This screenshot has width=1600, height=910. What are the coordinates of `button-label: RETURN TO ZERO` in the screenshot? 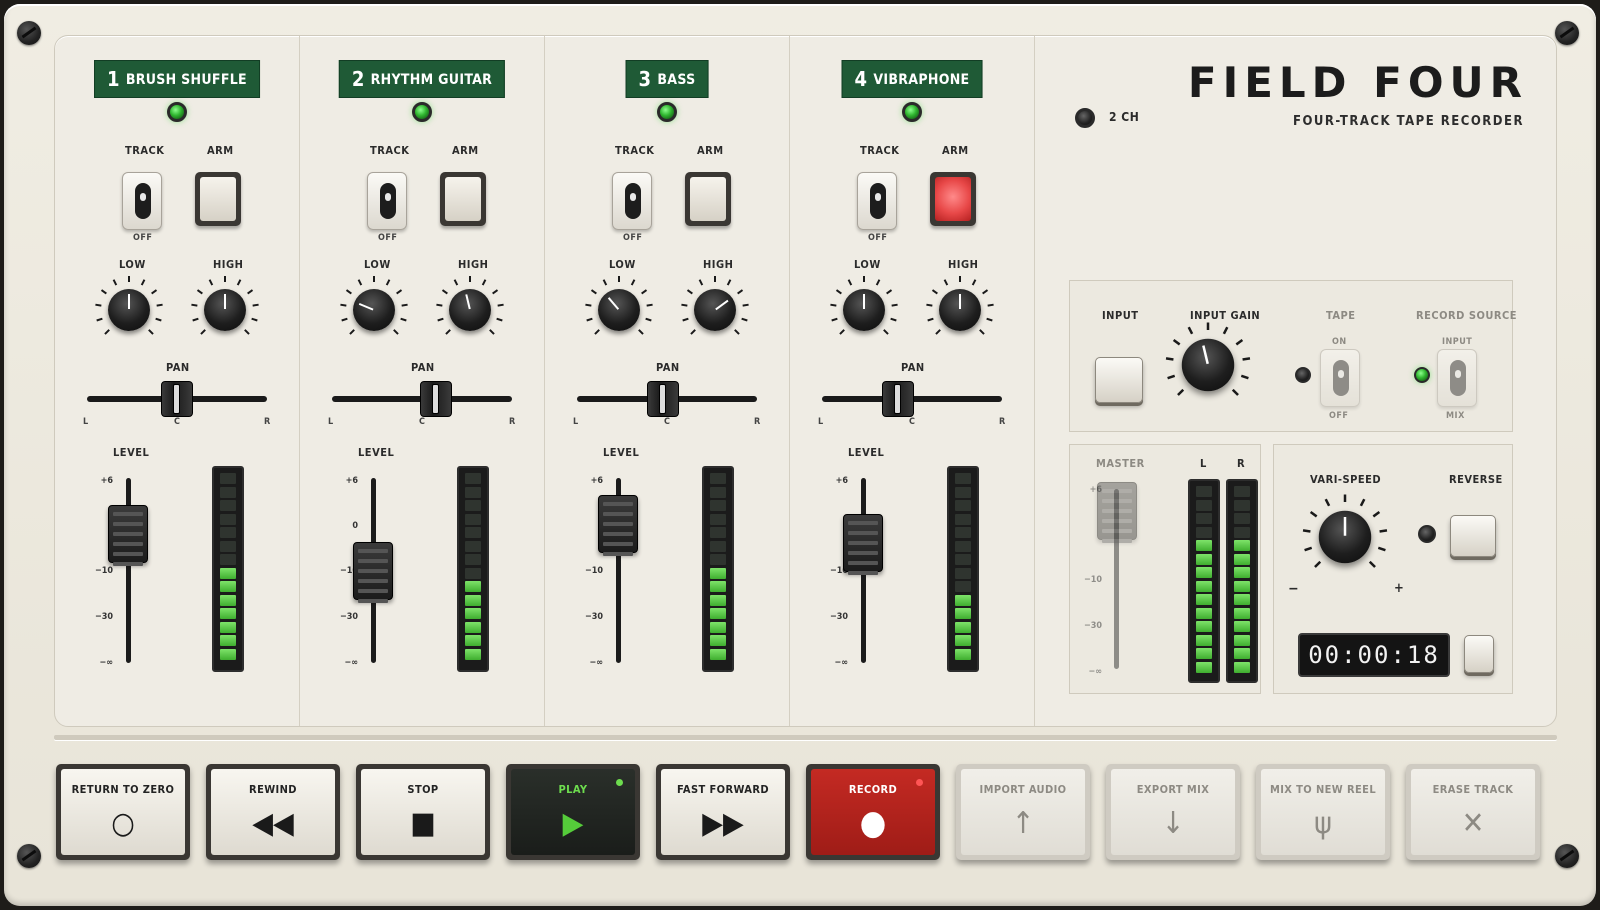 It's located at (123, 789).